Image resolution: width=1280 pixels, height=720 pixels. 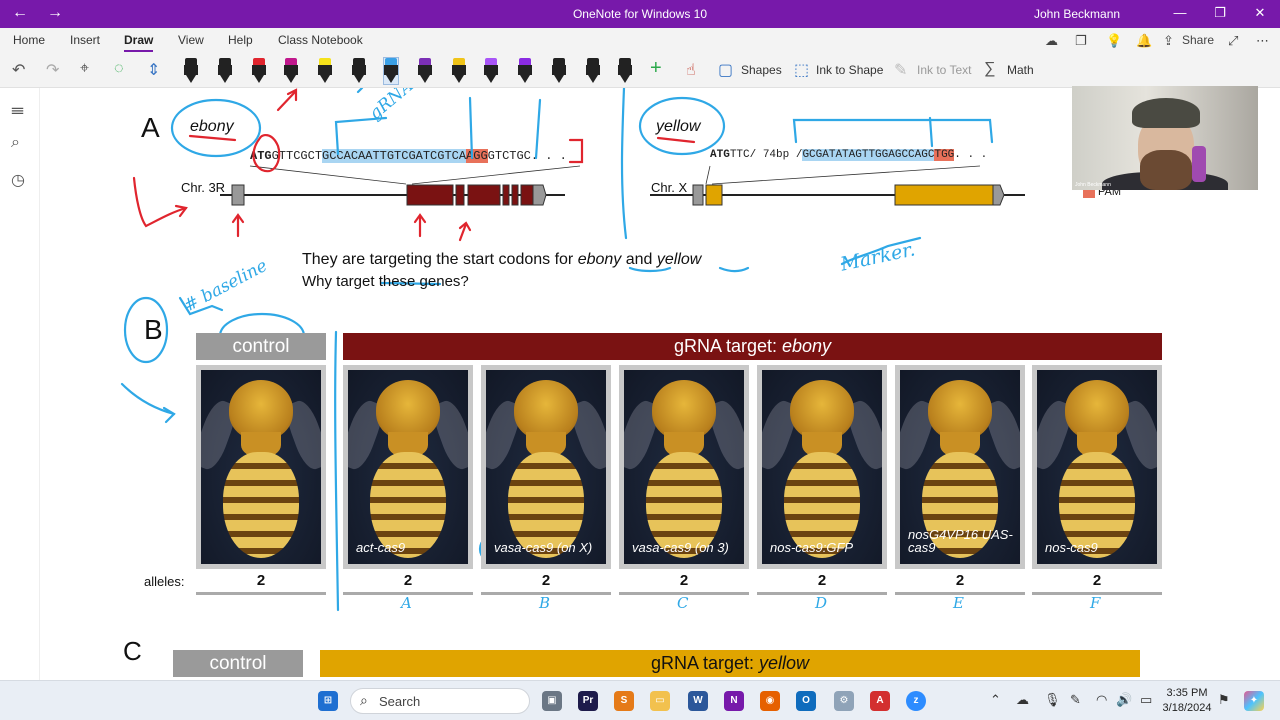 I want to click on red-ink-circle-start-codon, so click(x=266, y=153).